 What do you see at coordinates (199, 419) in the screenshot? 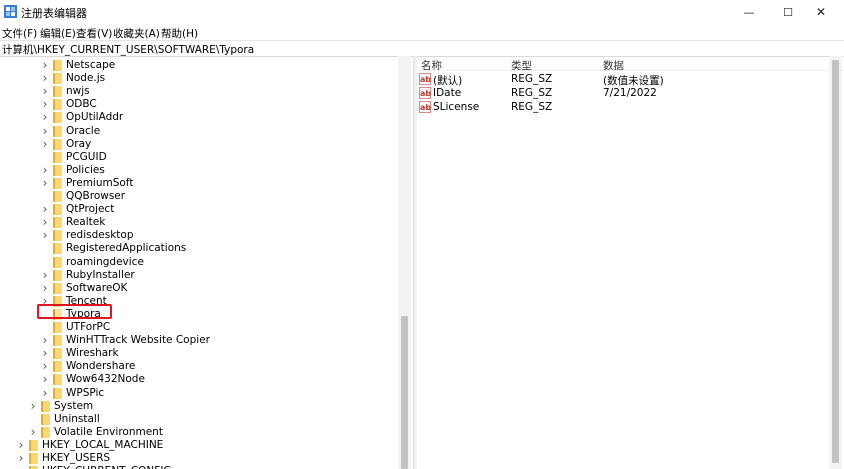
I see `tree-node: Uninstall` at bounding box center [199, 419].